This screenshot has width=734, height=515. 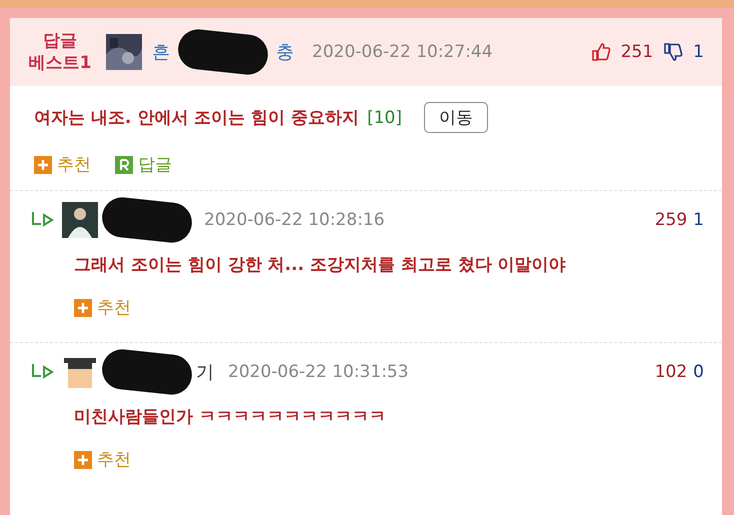 What do you see at coordinates (161, 52) in the screenshot?
I see `author-name: 흔` at bounding box center [161, 52].